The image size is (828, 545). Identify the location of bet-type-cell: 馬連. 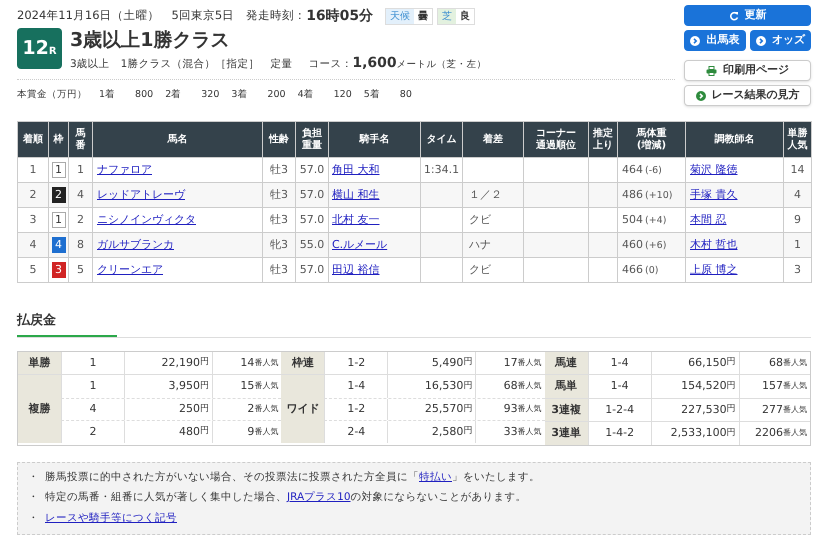
(566, 363).